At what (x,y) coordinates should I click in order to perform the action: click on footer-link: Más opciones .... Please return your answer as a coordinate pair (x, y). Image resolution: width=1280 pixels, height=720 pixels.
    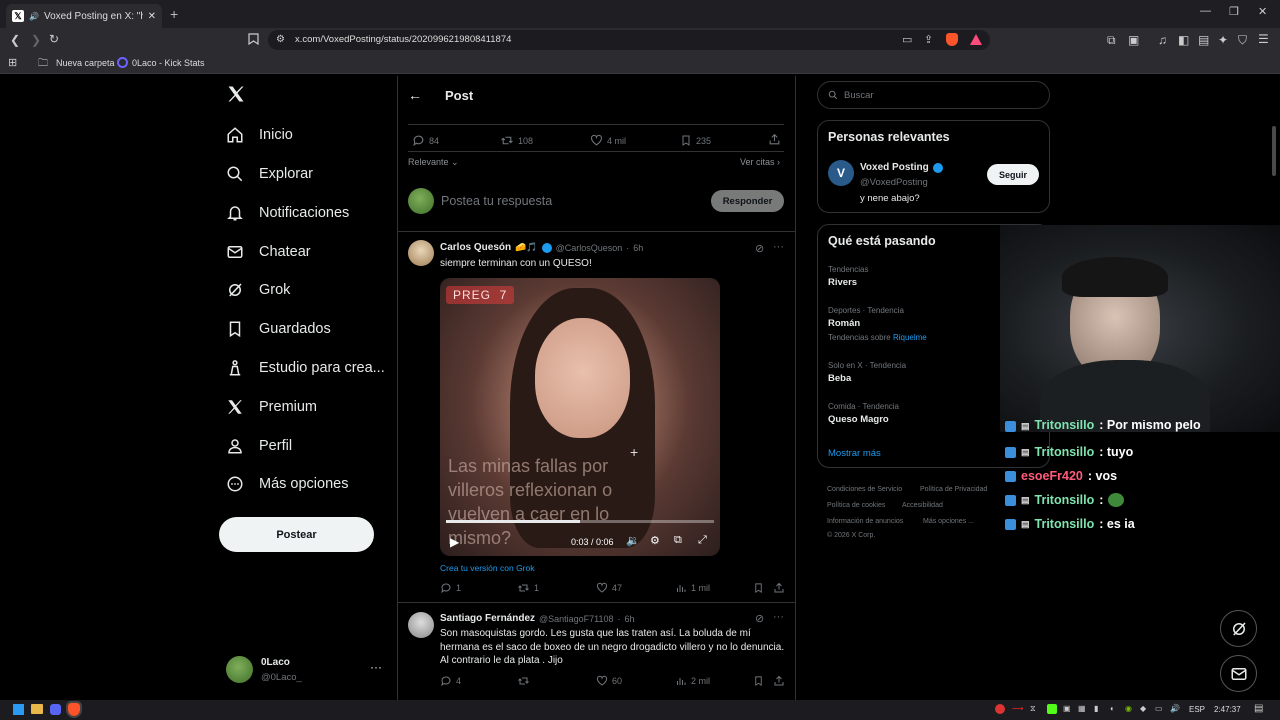
    Looking at the image, I should click on (948, 521).